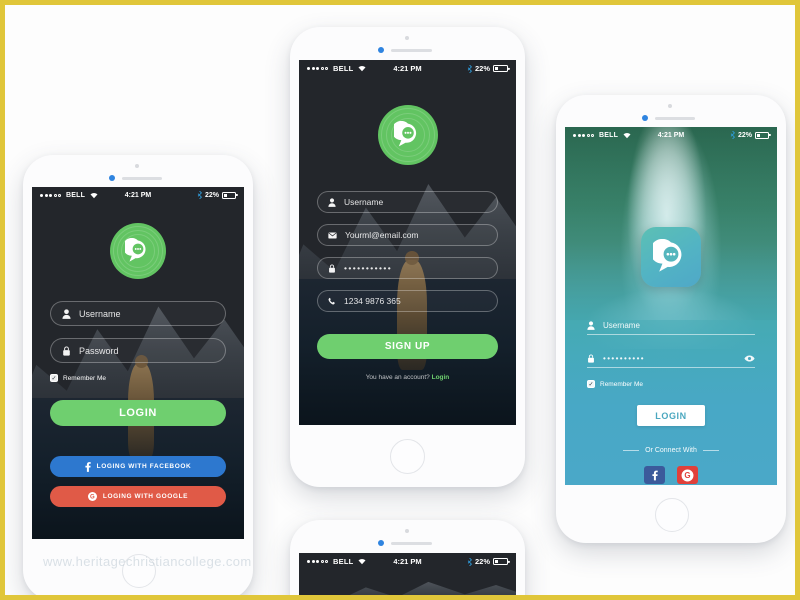  I want to click on divider-line-left, so click(631, 450).